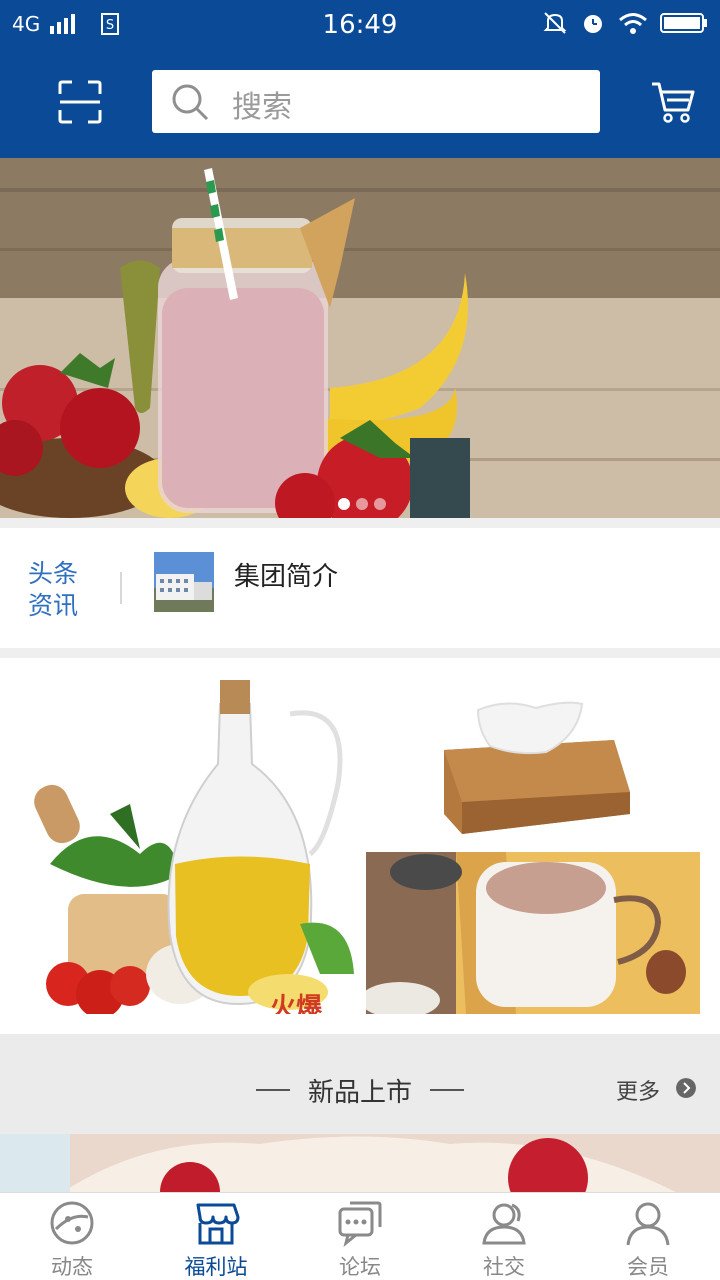  I want to click on svg-text: 火爆, so click(296, 1003).